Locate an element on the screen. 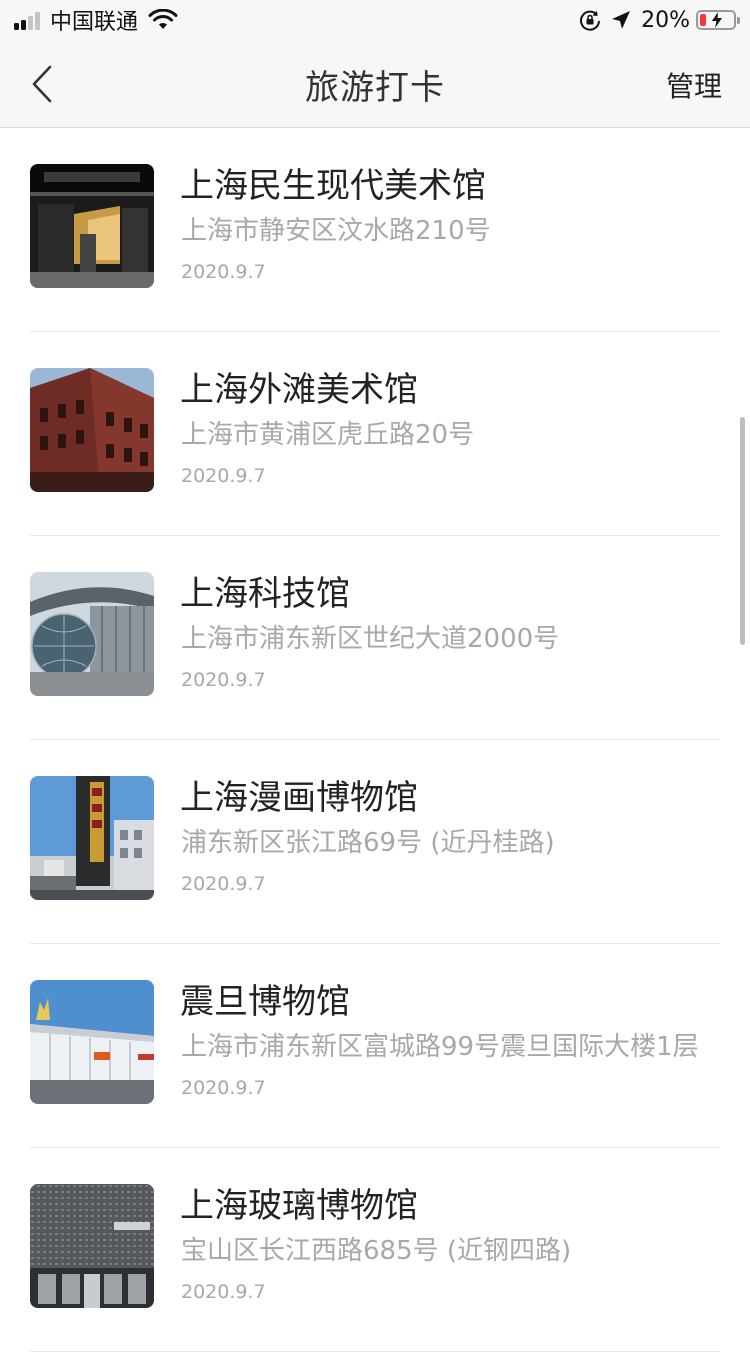 The height and width of the screenshot is (1352, 750). place-name: 上海科技馆 is located at coordinates (265, 594).